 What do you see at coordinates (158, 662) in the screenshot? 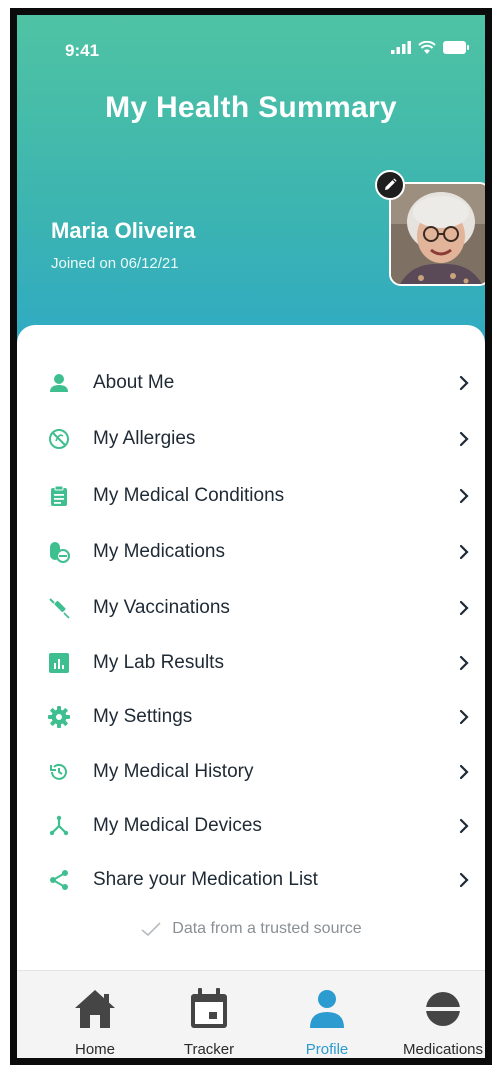
I see `menu-label: My Lab Results` at bounding box center [158, 662].